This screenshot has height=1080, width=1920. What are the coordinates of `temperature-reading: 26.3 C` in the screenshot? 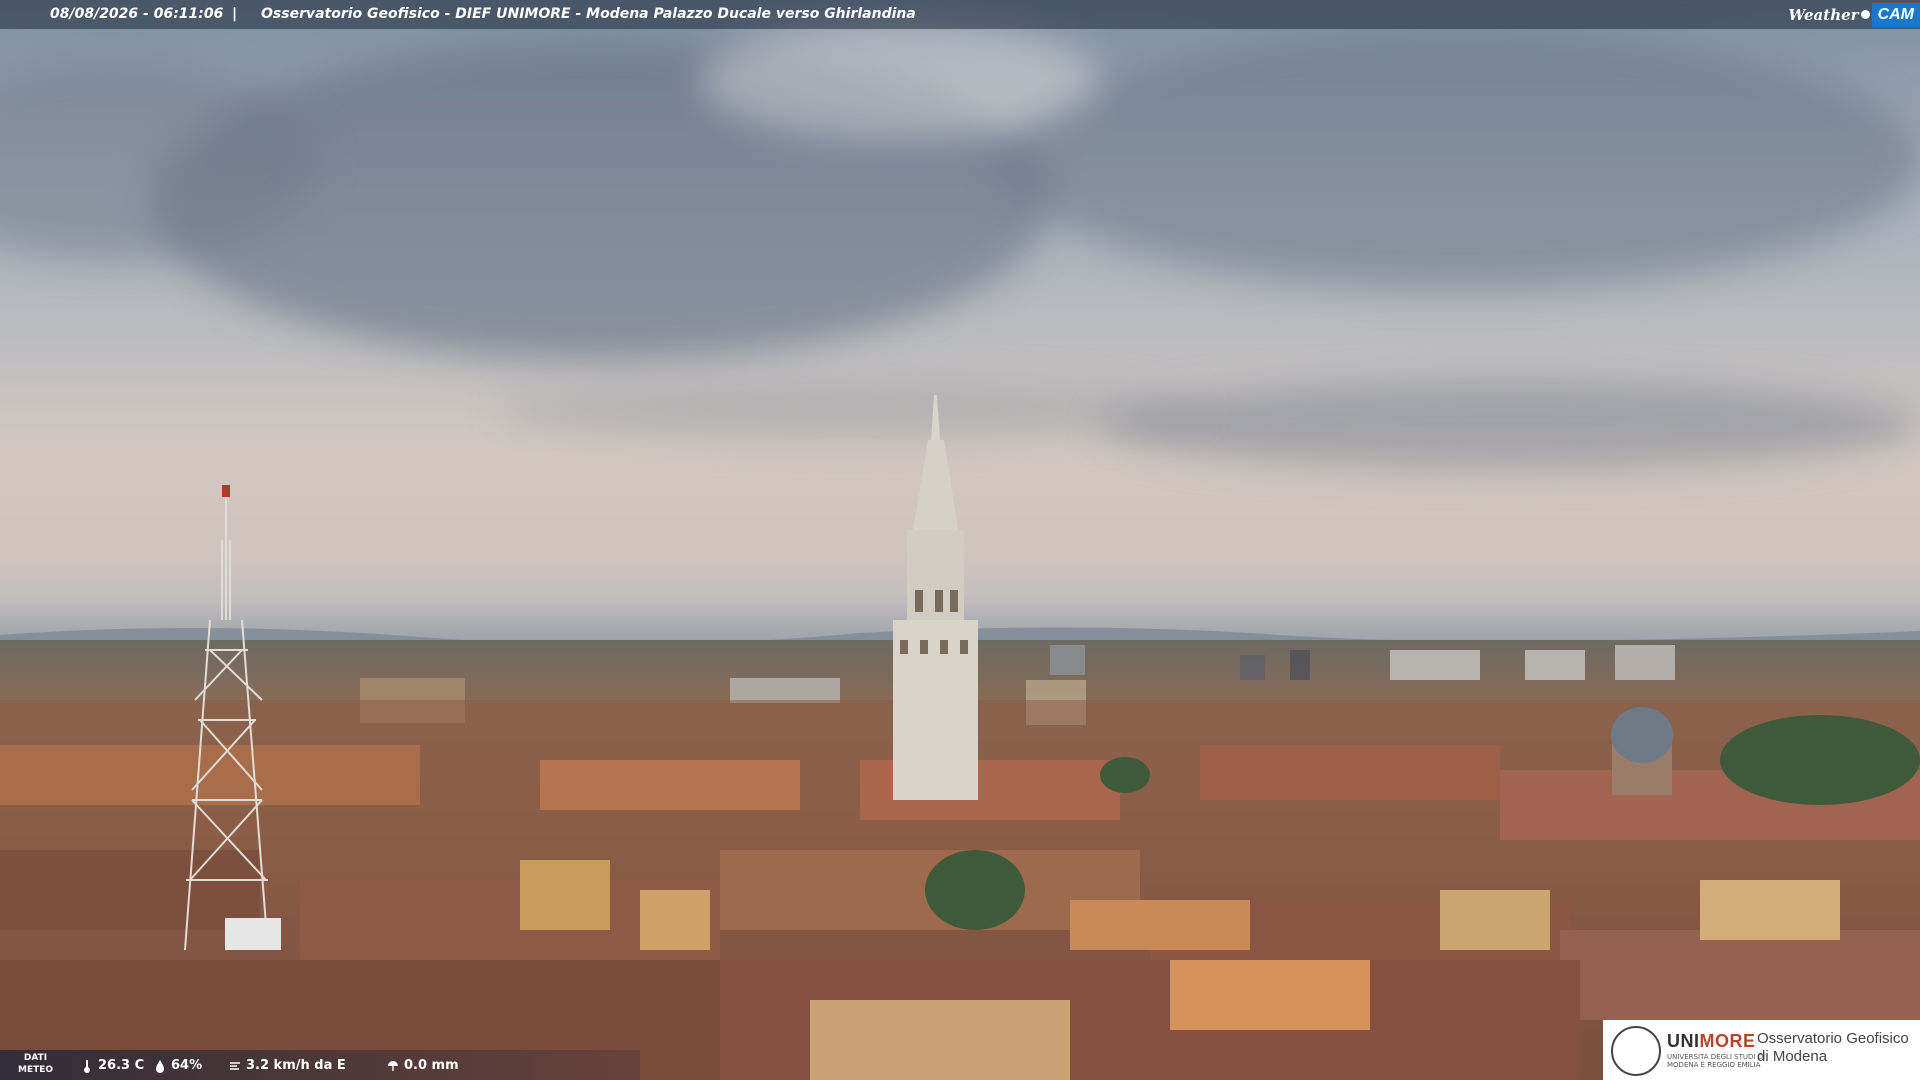 It's located at (112, 1065).